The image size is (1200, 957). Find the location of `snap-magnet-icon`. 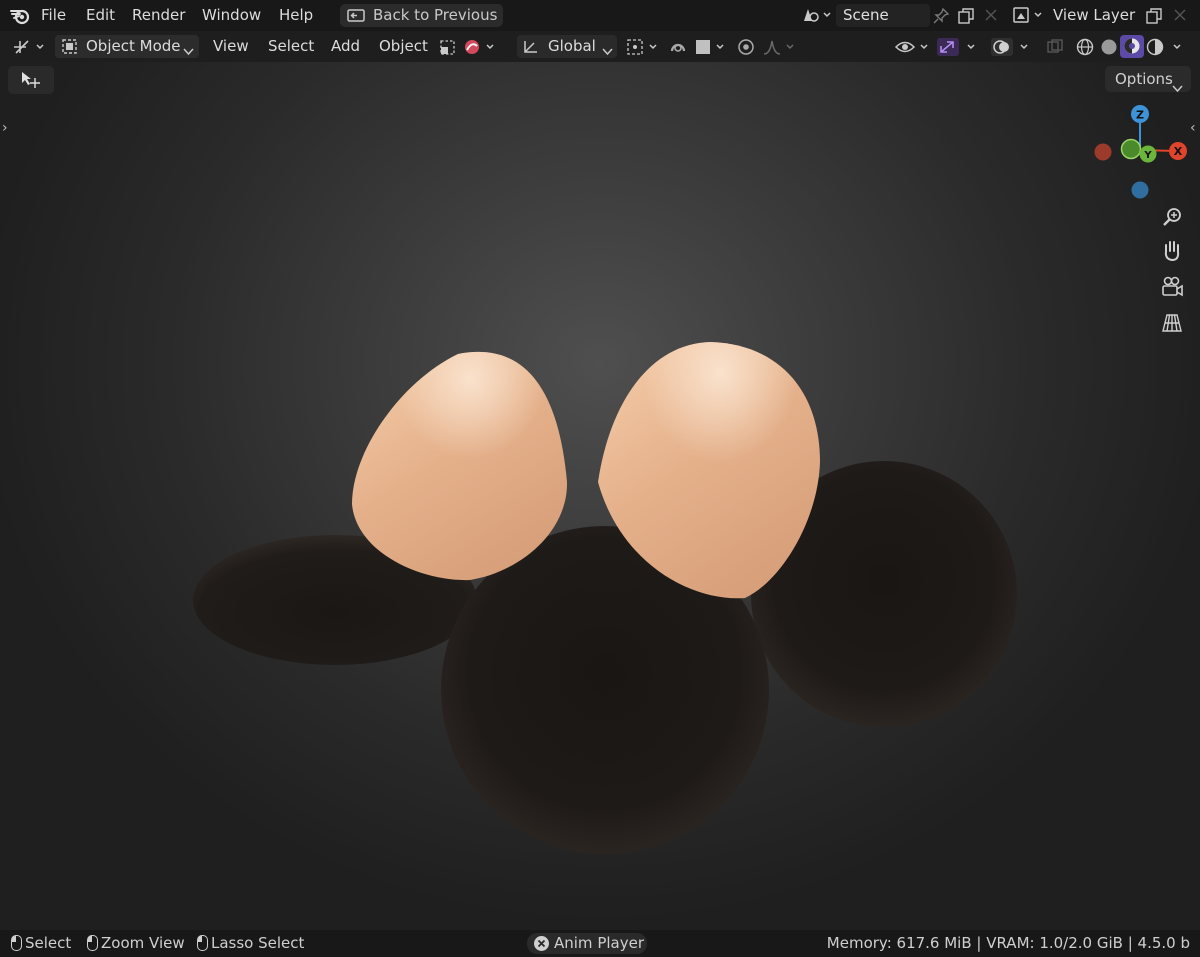

snap-magnet-icon is located at coordinates (679, 49).